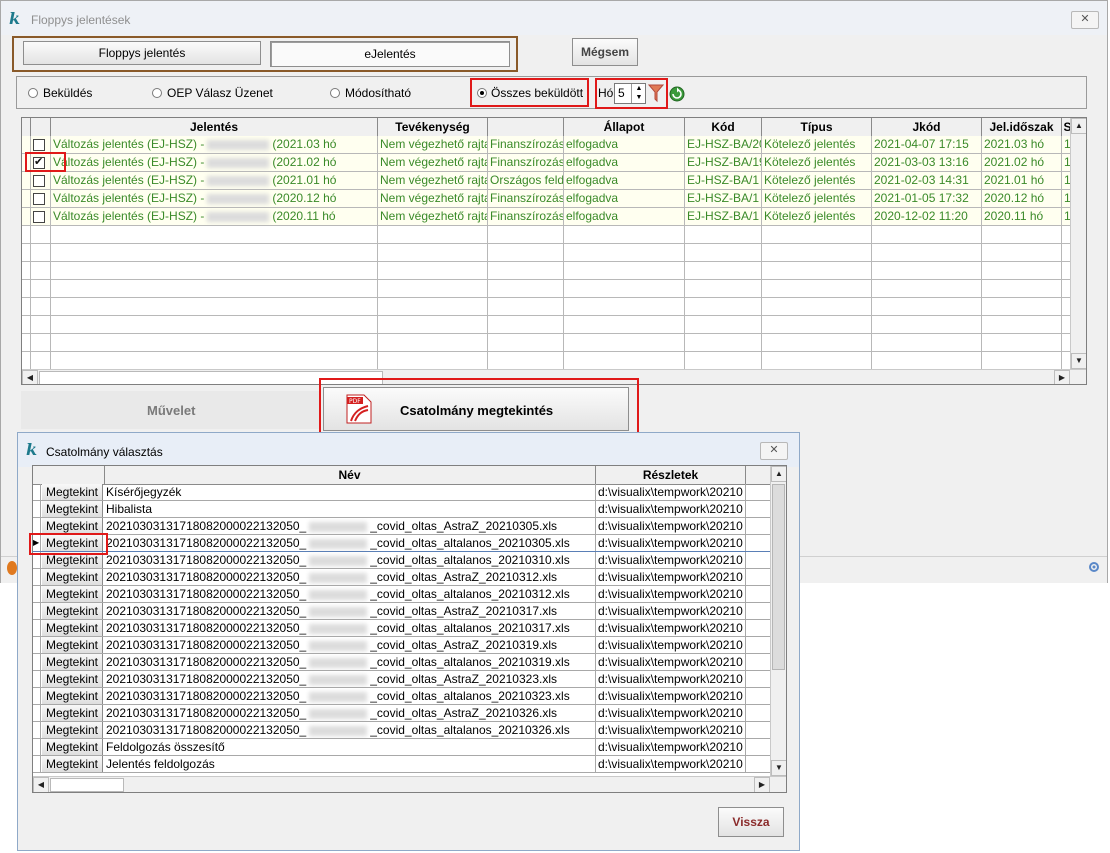 This screenshot has height=853, width=1110. Describe the element at coordinates (624, 127) in the screenshot. I see `header-allapot: Állapot` at that location.